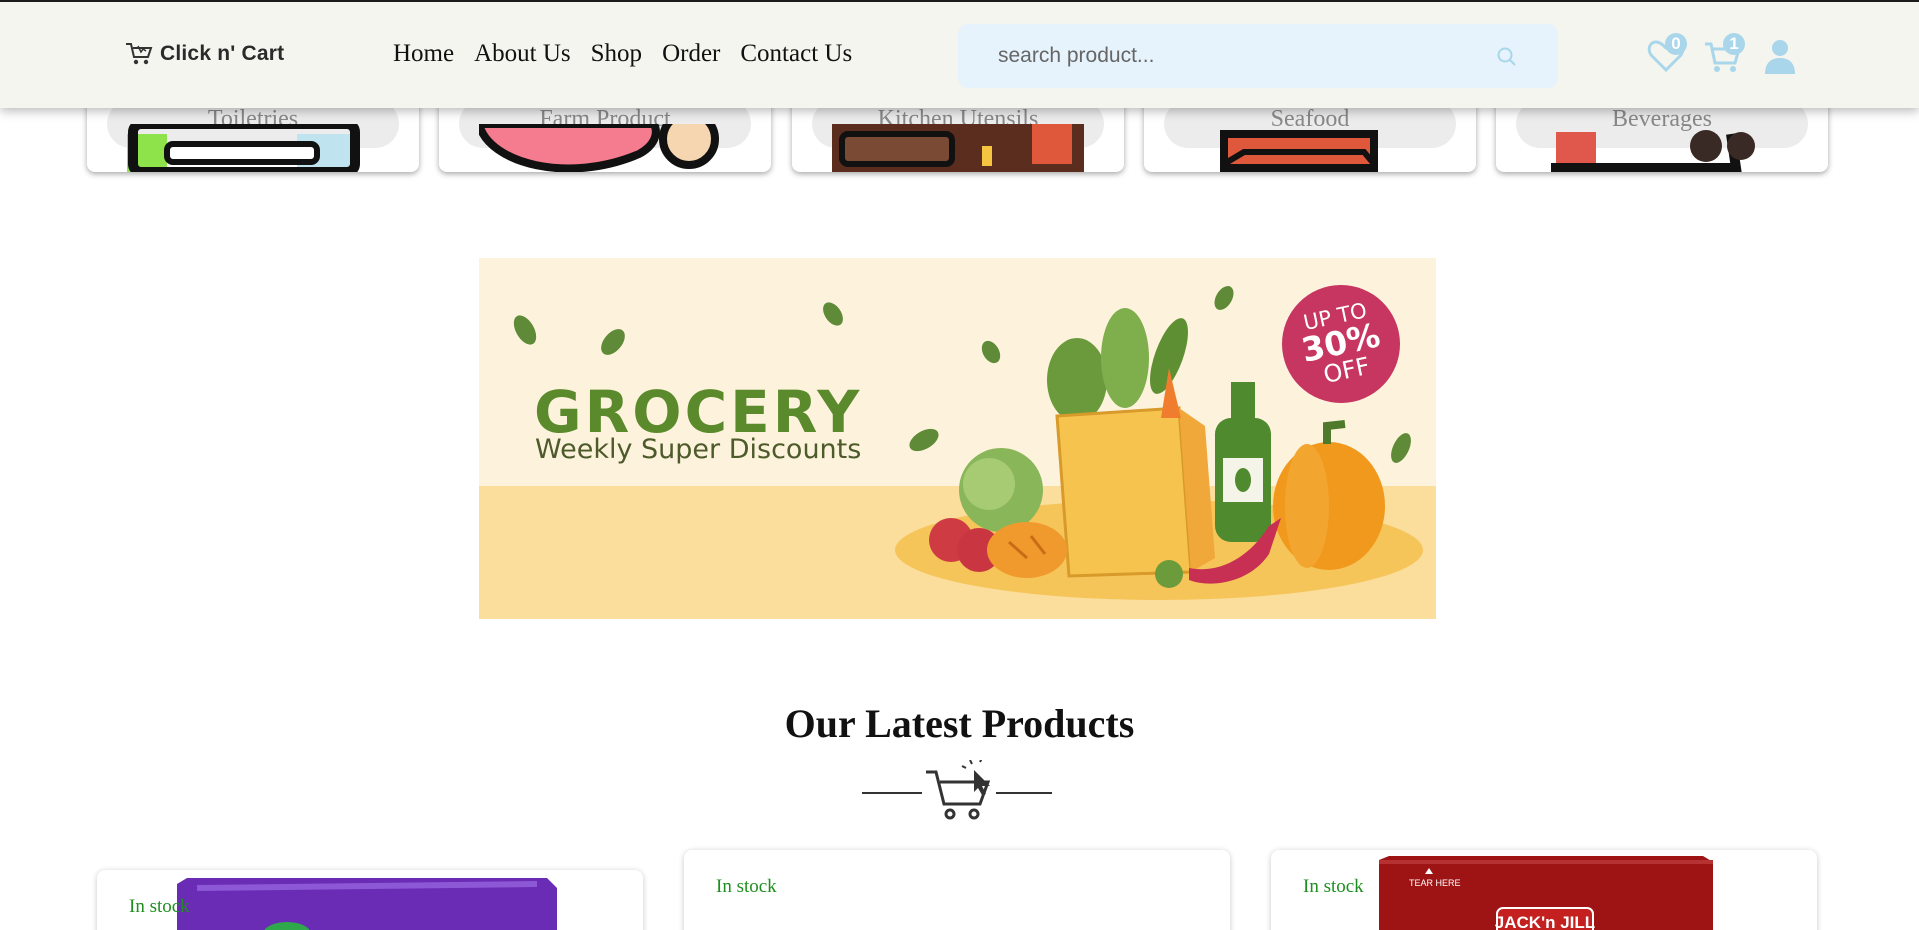  Describe the element at coordinates (1299, 151) in the screenshot. I see `seafood-icon` at that location.